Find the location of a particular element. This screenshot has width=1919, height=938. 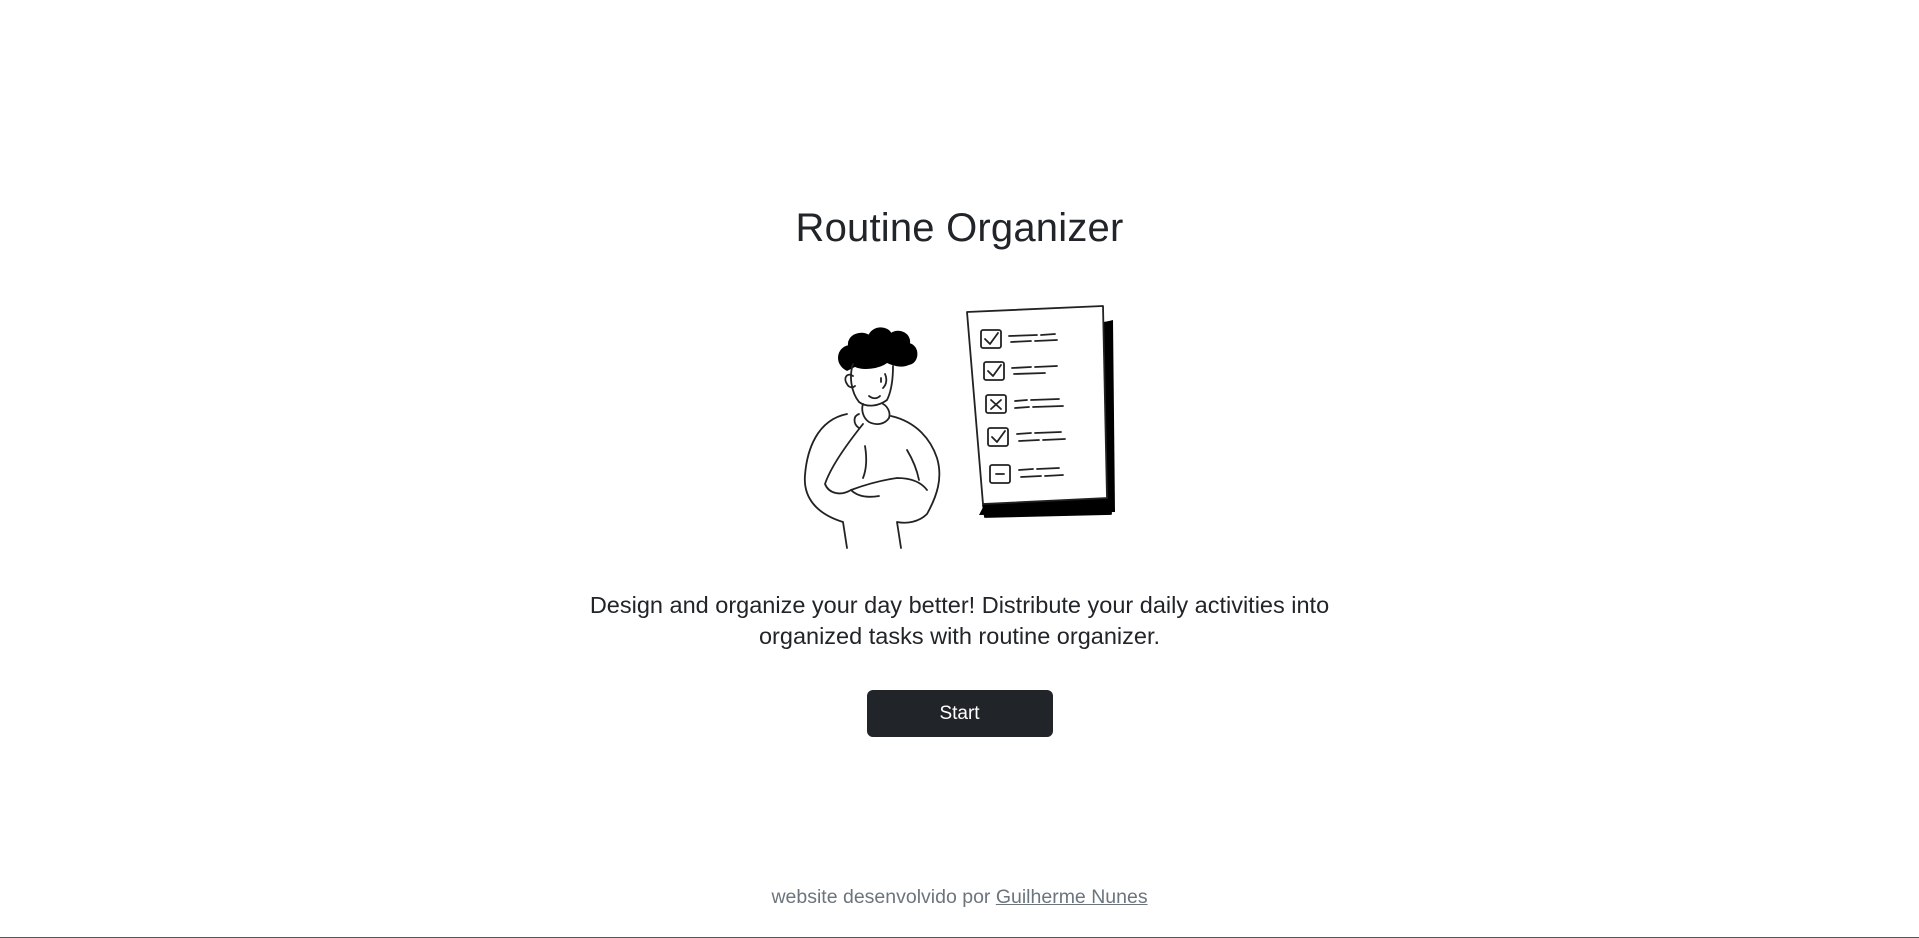

footer: website desenvolvido por Guilherme Nunes is located at coordinates (959, 897).